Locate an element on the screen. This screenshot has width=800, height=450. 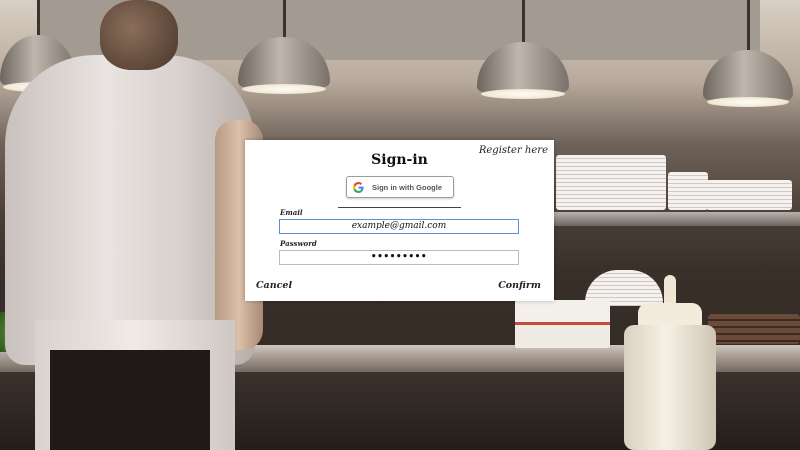
confirm-button: Confirm is located at coordinates (519, 285).